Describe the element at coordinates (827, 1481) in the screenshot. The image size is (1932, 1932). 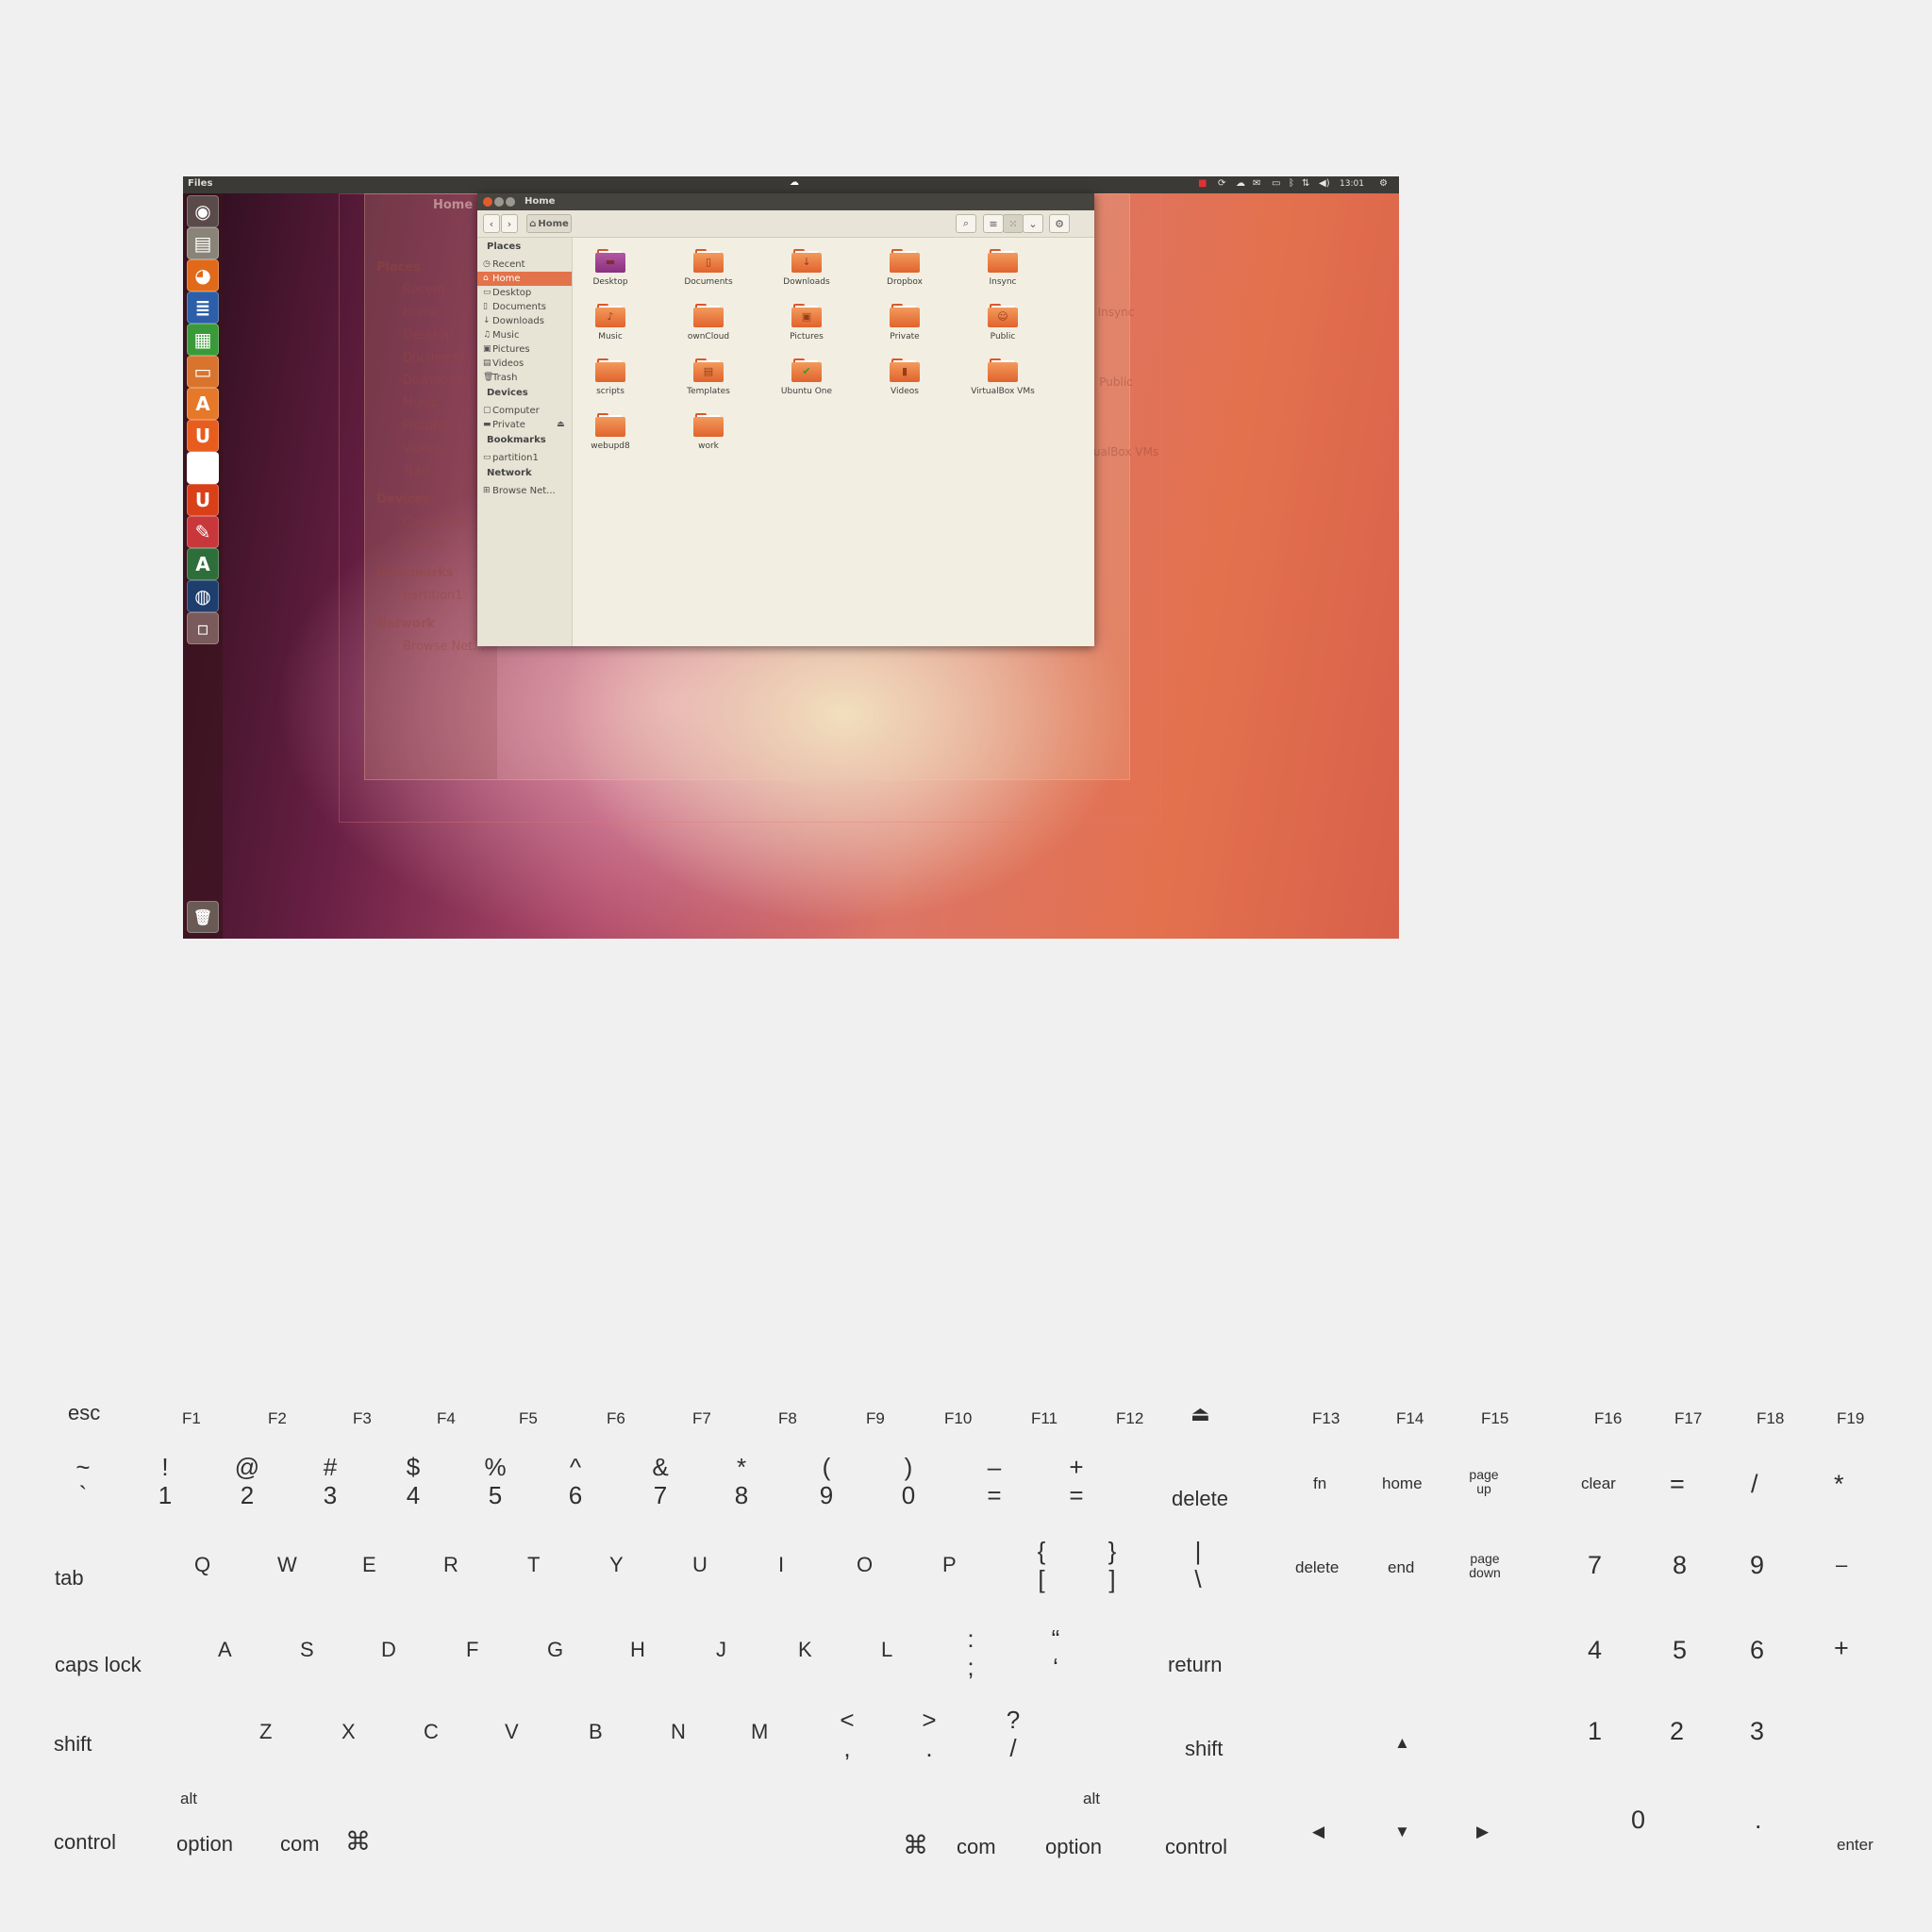
I see `key-number-9: (9` at that location.